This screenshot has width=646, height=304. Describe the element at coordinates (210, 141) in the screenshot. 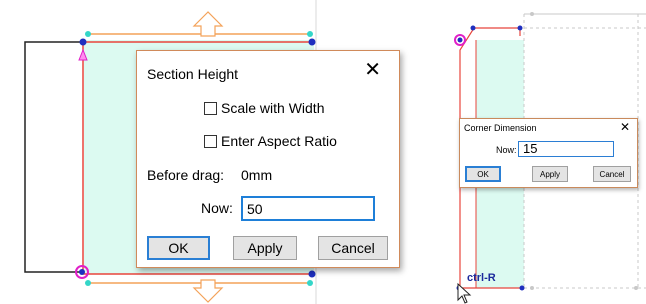

I see `enter-aspect-ratio-checkbox` at that location.